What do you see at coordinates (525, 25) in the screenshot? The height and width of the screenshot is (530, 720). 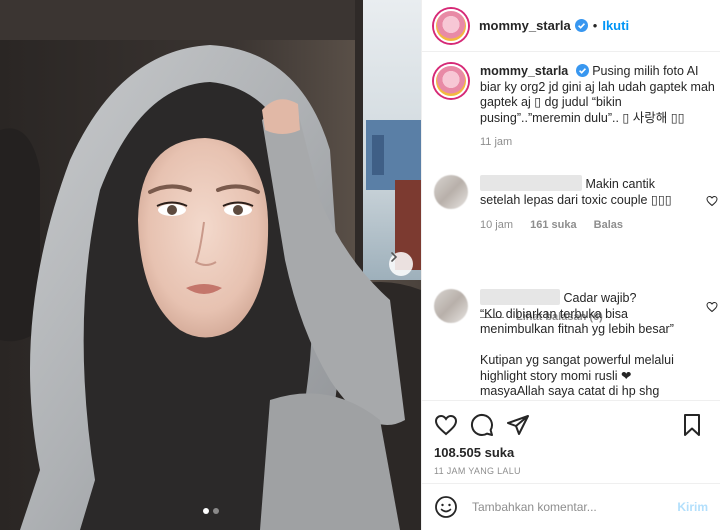 I see `username-link: mommy_starla` at bounding box center [525, 25].